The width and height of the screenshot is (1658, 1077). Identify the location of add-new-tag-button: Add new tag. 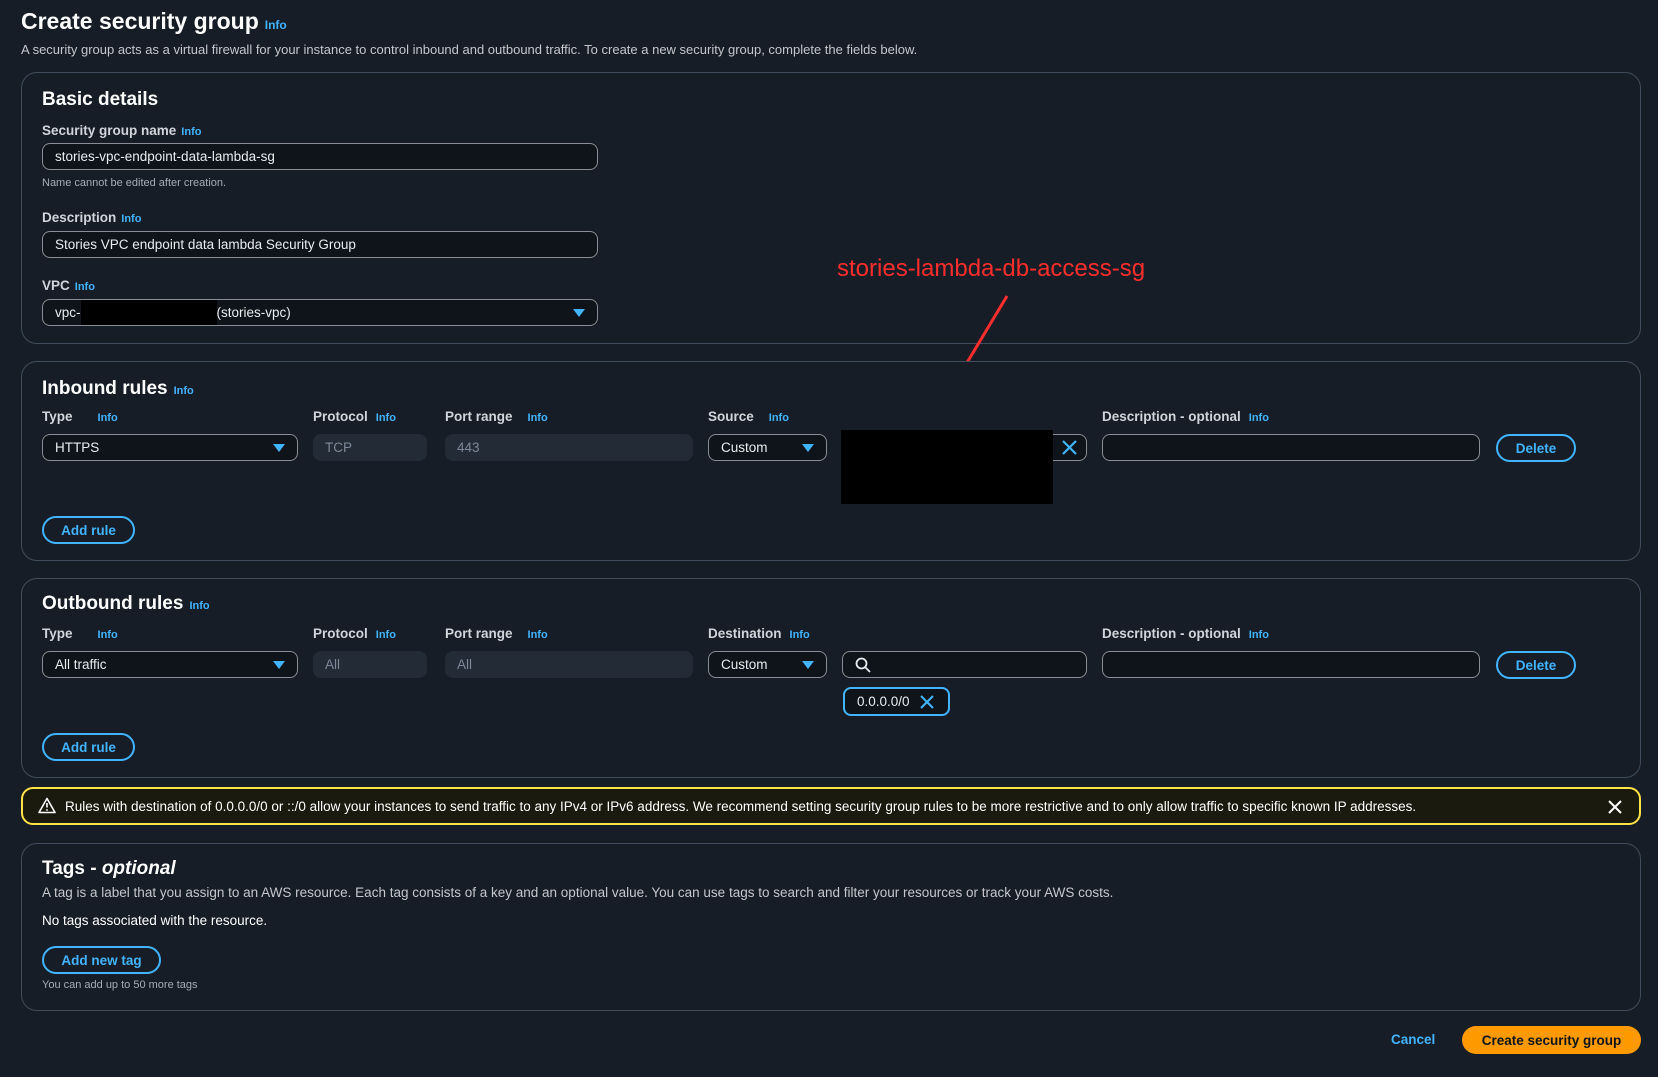
(101, 960).